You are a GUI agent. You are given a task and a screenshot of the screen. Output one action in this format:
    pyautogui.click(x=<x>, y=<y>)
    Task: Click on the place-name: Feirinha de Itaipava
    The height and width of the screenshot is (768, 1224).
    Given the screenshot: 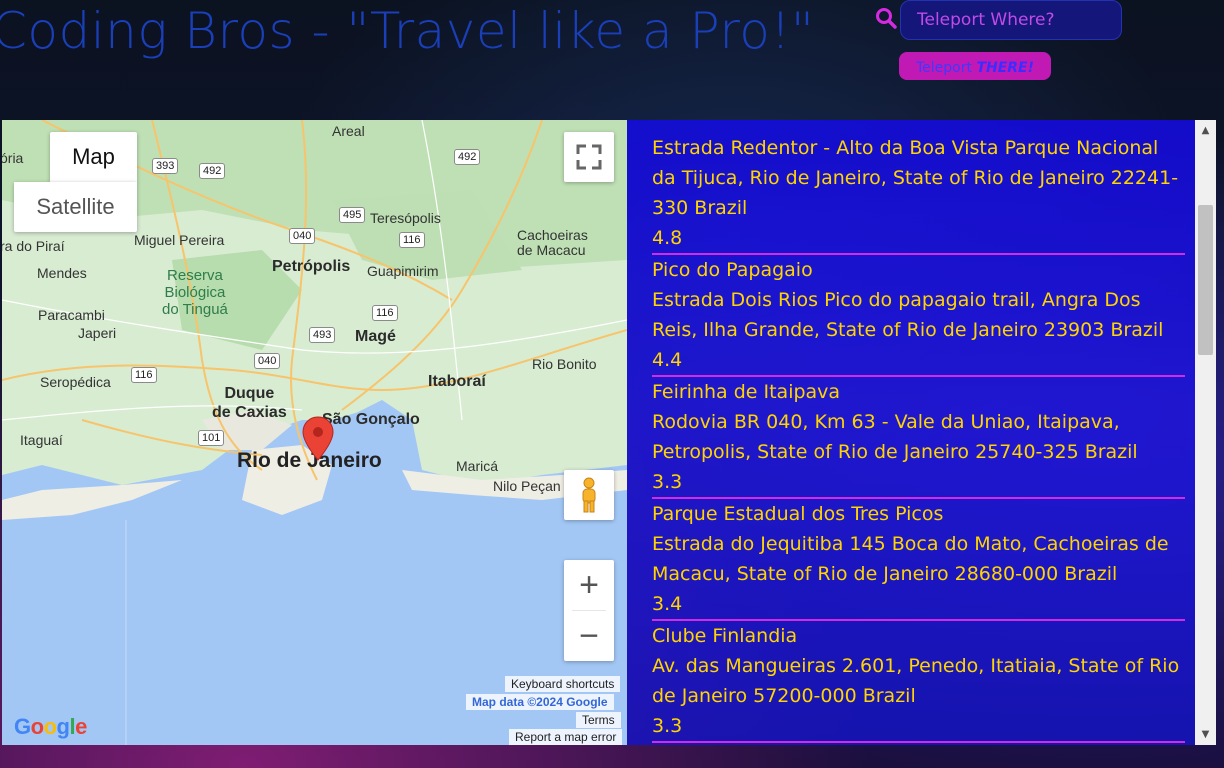 What is the action you would take?
    pyautogui.click(x=746, y=392)
    